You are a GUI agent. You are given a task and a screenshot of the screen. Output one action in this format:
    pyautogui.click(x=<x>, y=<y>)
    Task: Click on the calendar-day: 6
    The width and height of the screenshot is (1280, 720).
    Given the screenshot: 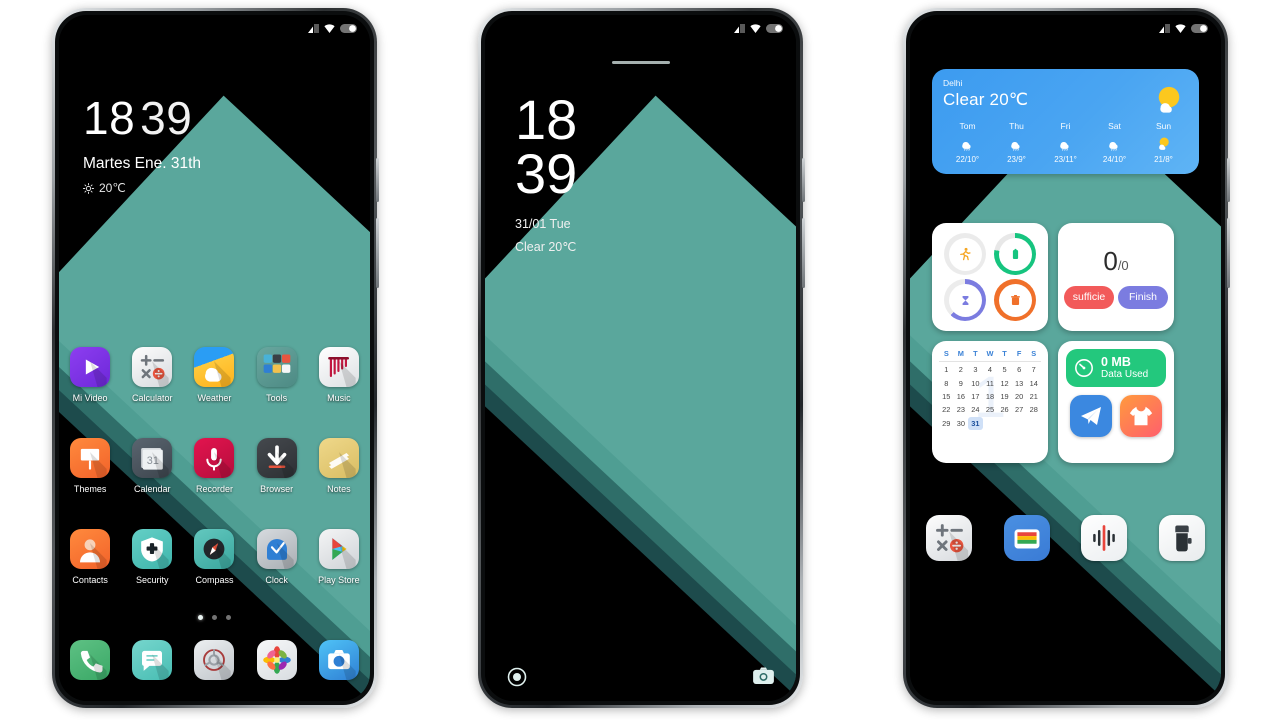 What is the action you would take?
    pyautogui.click(x=1019, y=369)
    